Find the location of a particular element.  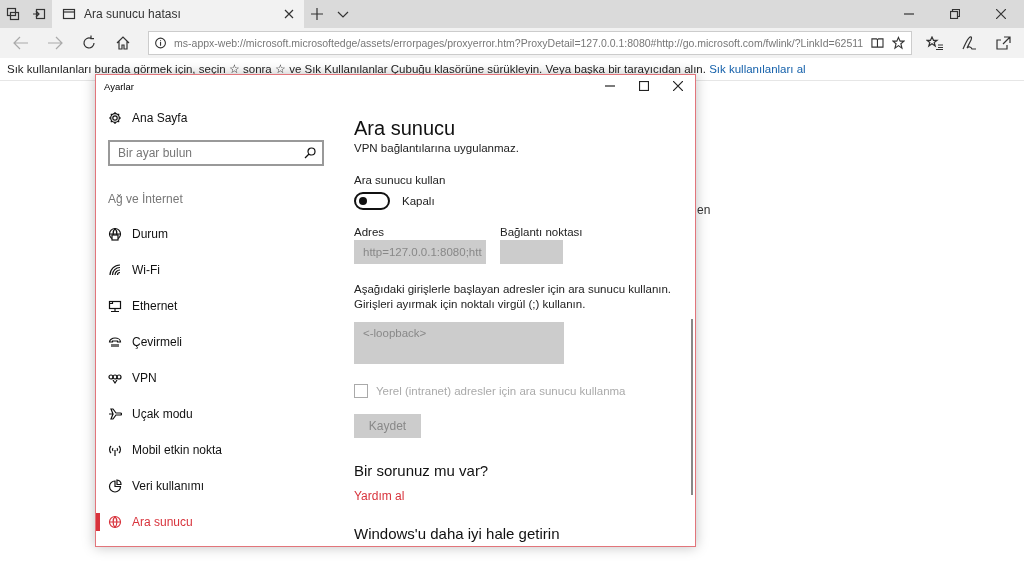

tab-preview-icon is located at coordinates (13, 14).